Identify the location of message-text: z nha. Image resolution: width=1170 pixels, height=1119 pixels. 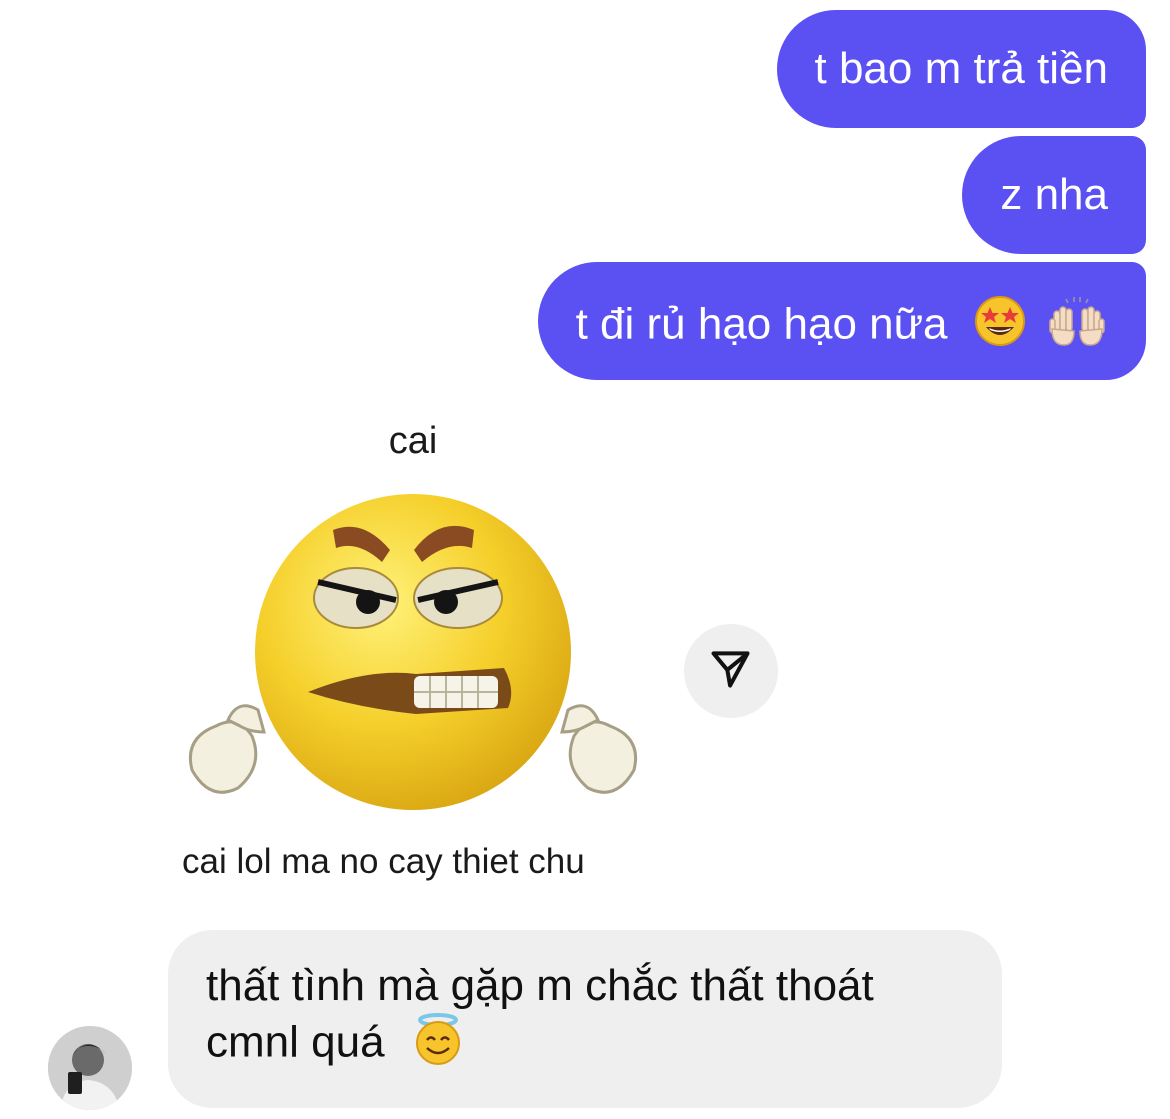
(1054, 194).